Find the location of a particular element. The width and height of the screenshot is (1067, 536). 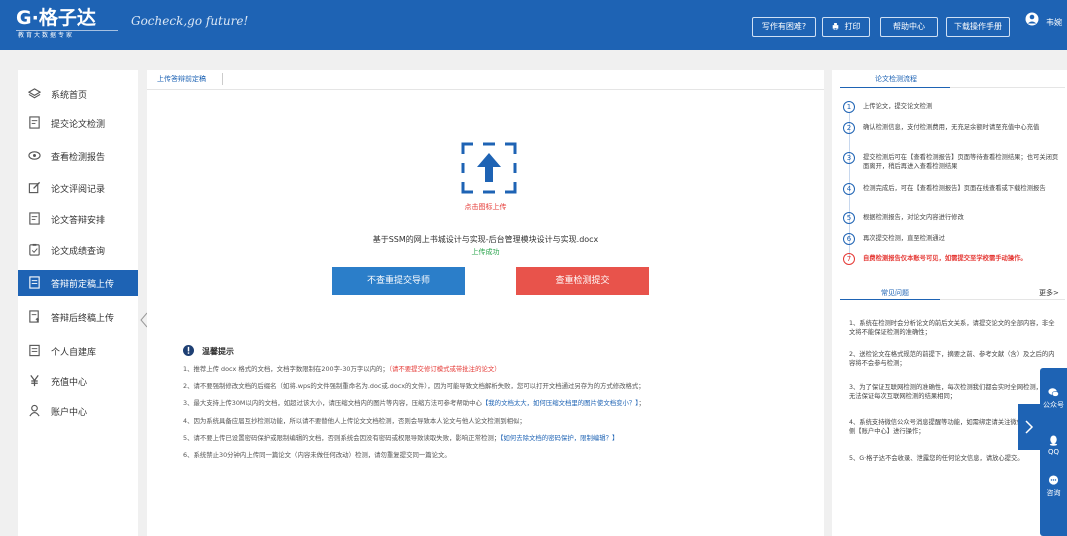

sidebar-item-post-defense-upload: 答辩后终稿上传 is located at coordinates (78, 317).